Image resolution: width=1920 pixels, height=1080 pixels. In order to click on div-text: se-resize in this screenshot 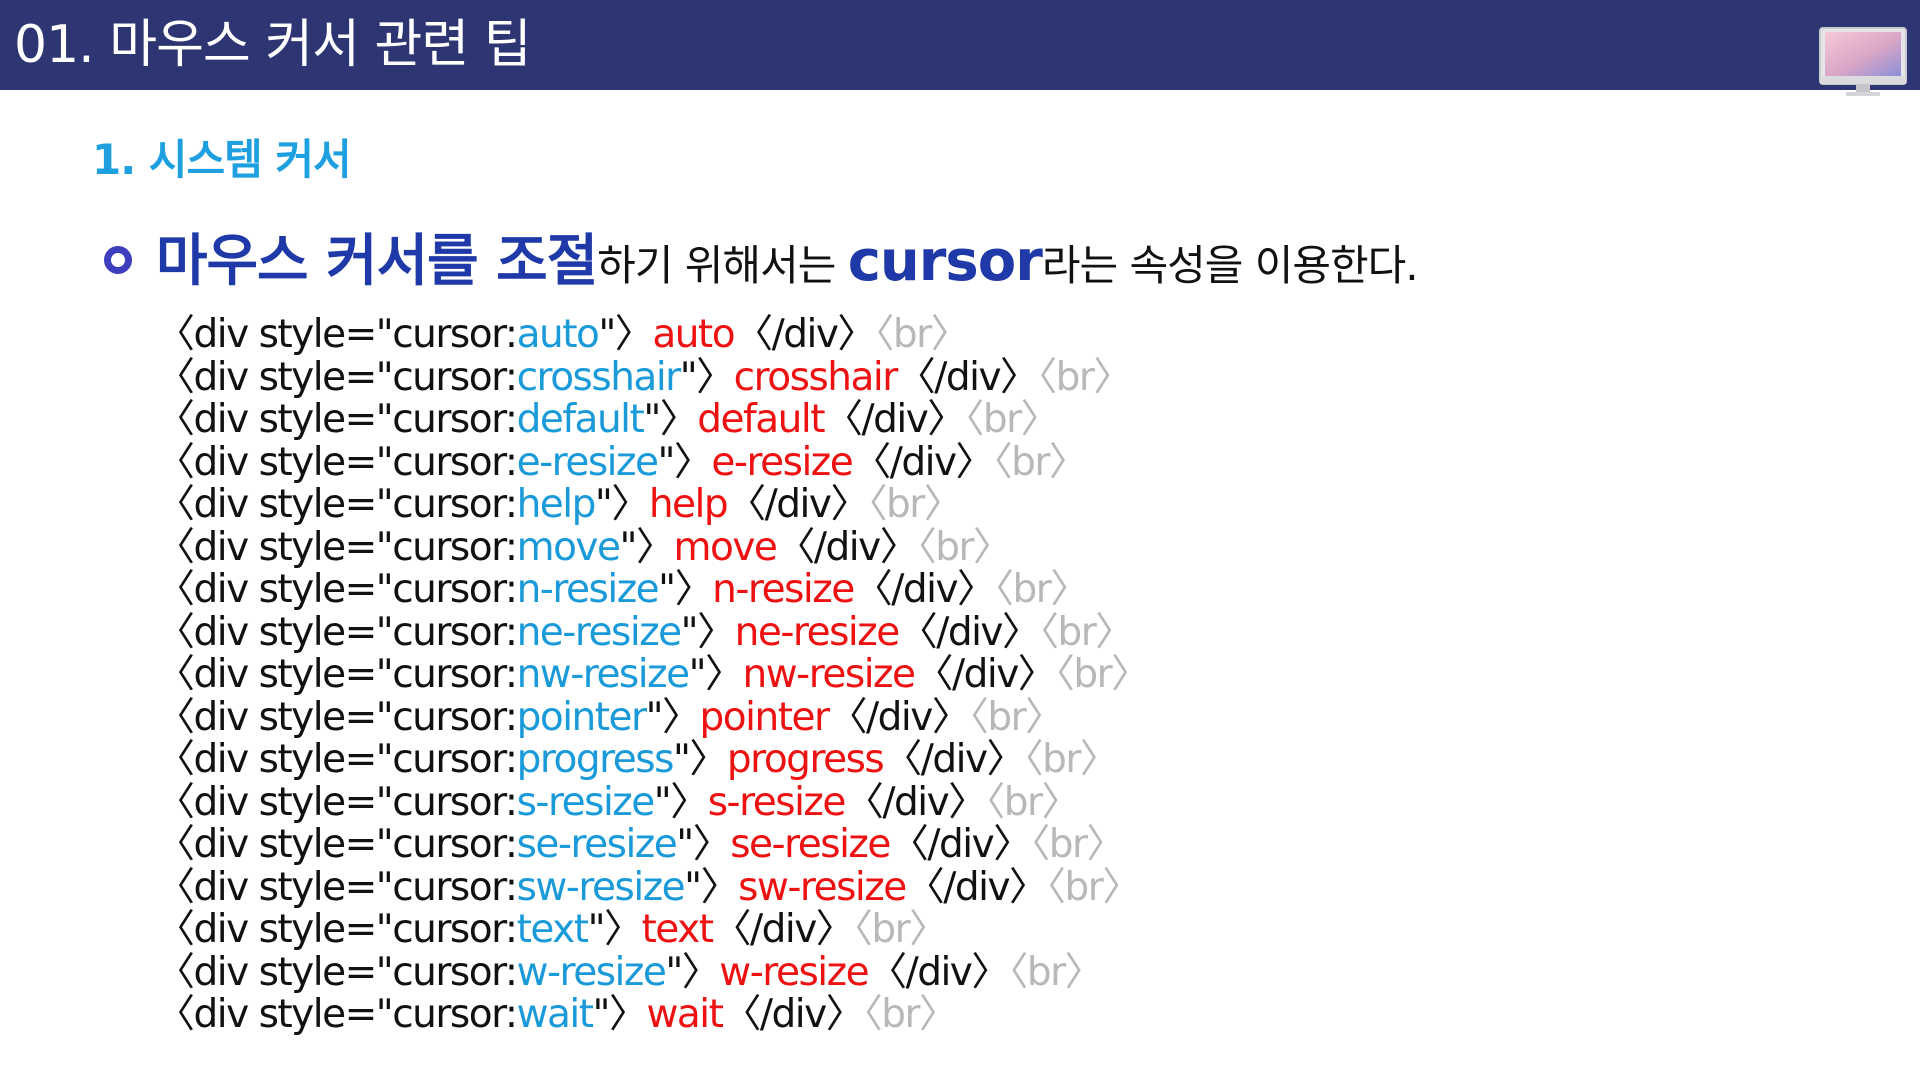, I will do `click(810, 844)`.